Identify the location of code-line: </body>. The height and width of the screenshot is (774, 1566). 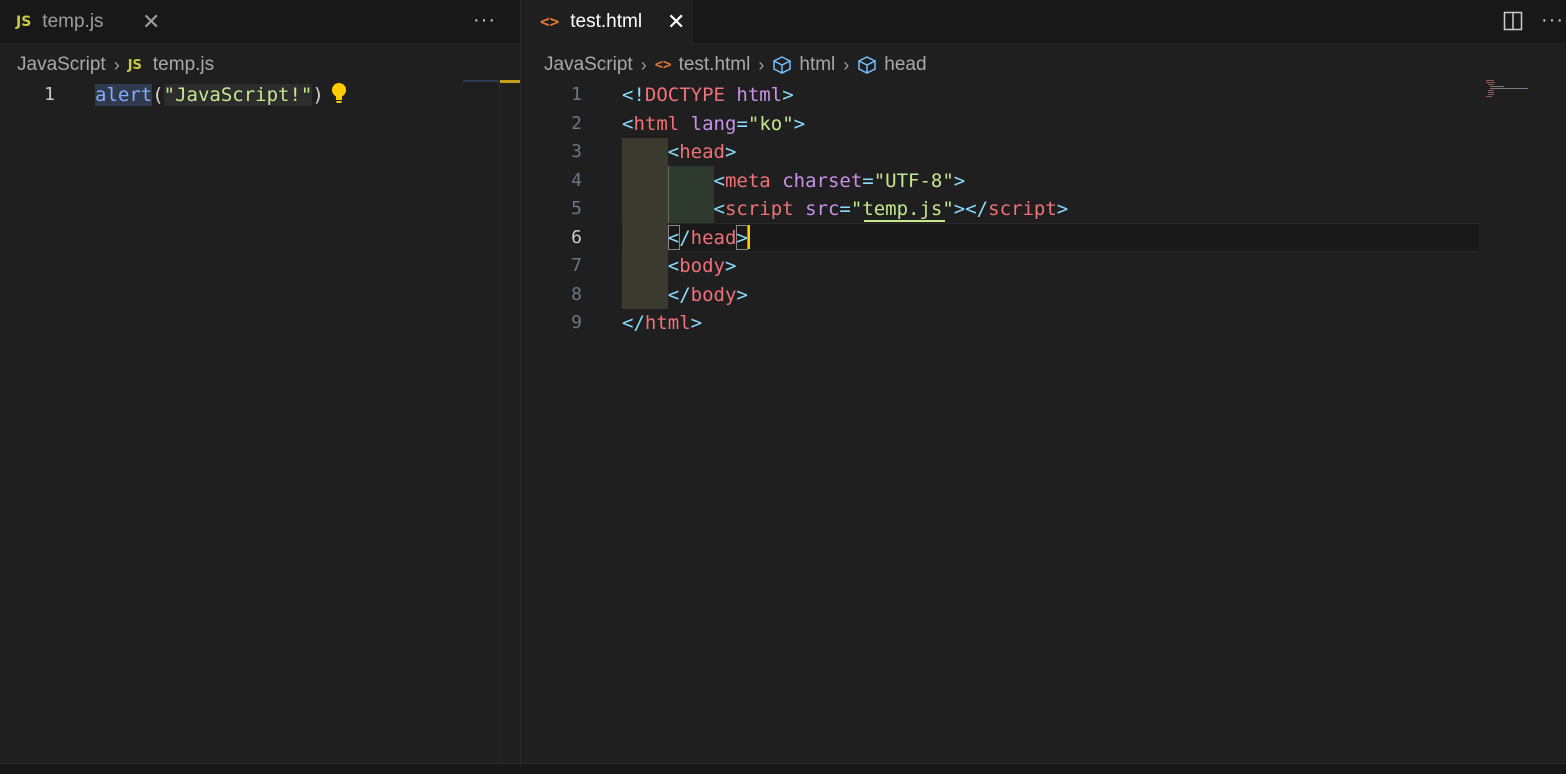
(707, 294).